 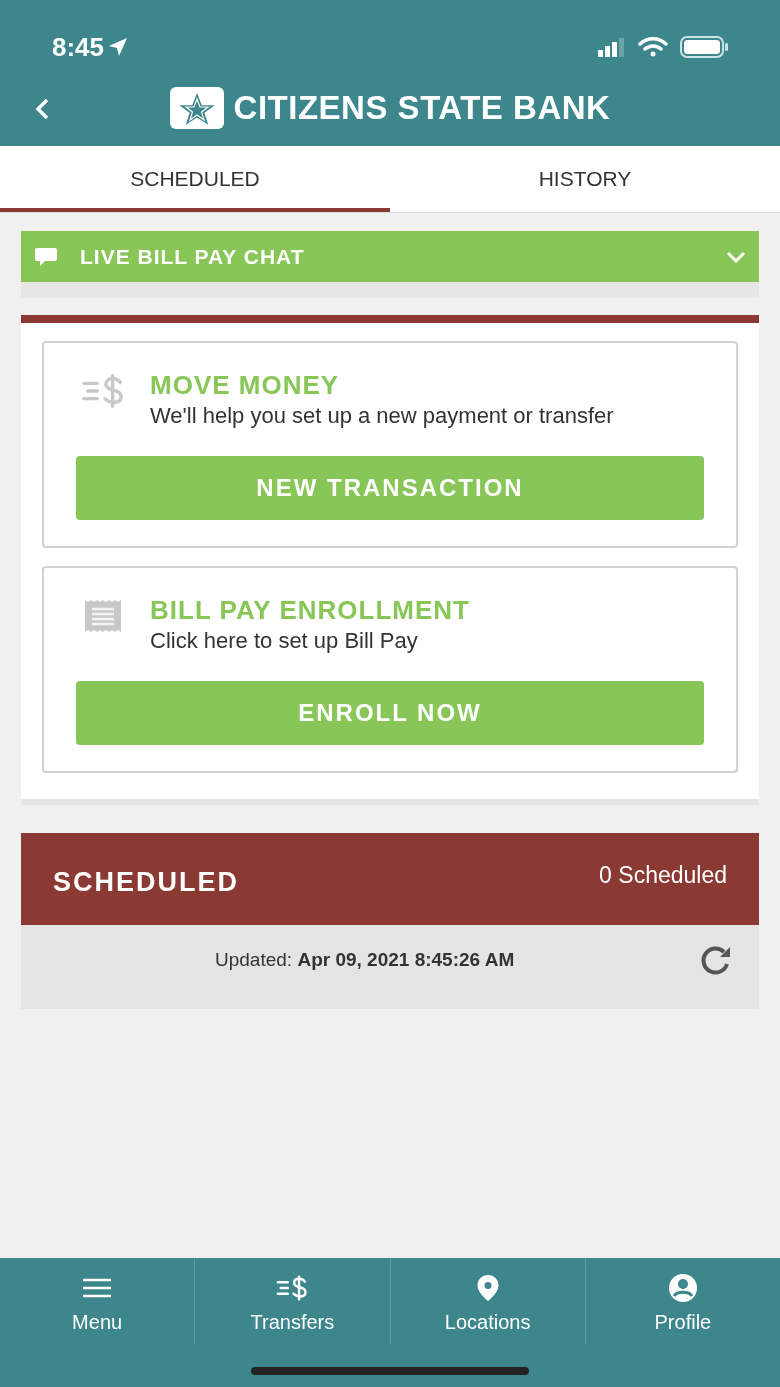 I want to click on scheduled-title: SCHEDULED, so click(x=146, y=882).